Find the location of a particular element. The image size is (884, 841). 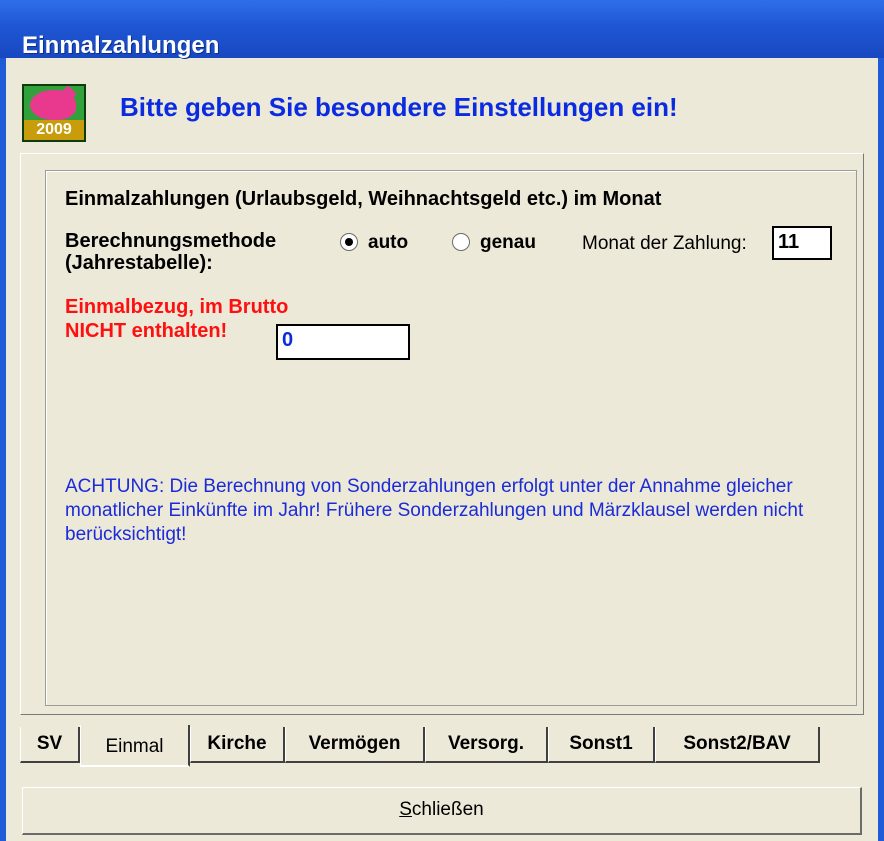

method-label: Berechnungsmethode is located at coordinates (170, 241).